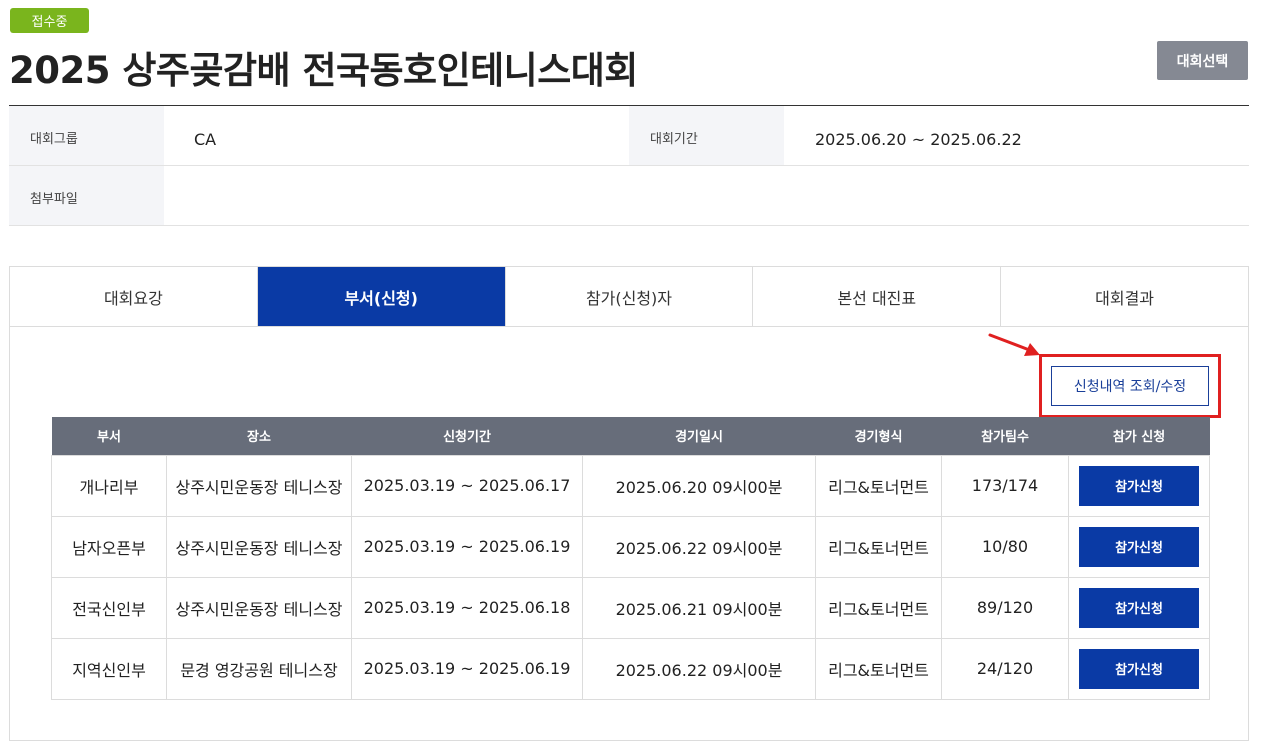 This screenshot has height=754, width=1263. Describe the element at coordinates (706, 135) in the screenshot. I see `period-label: 대회기간` at that location.